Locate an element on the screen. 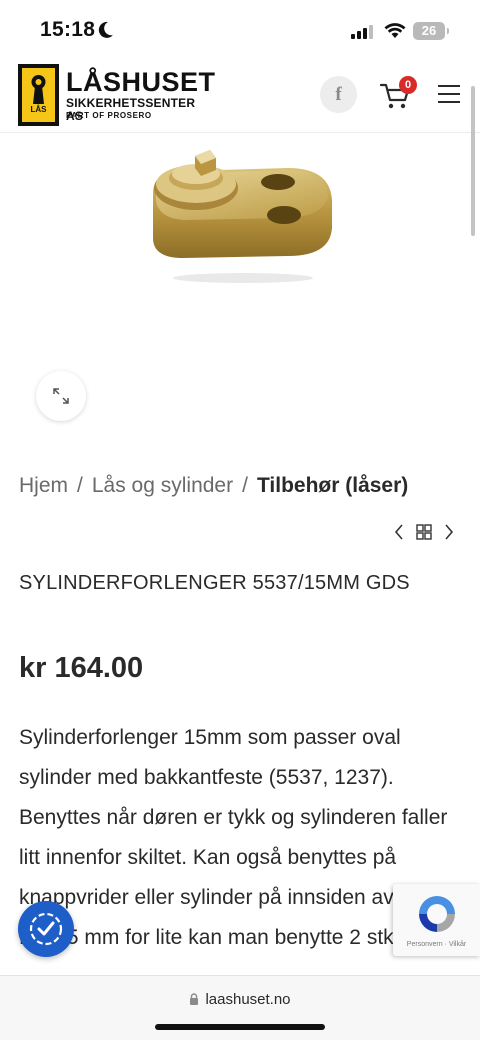 Image resolution: width=480 pixels, height=1040 pixels. battery-level: 26 is located at coordinates (429, 30).